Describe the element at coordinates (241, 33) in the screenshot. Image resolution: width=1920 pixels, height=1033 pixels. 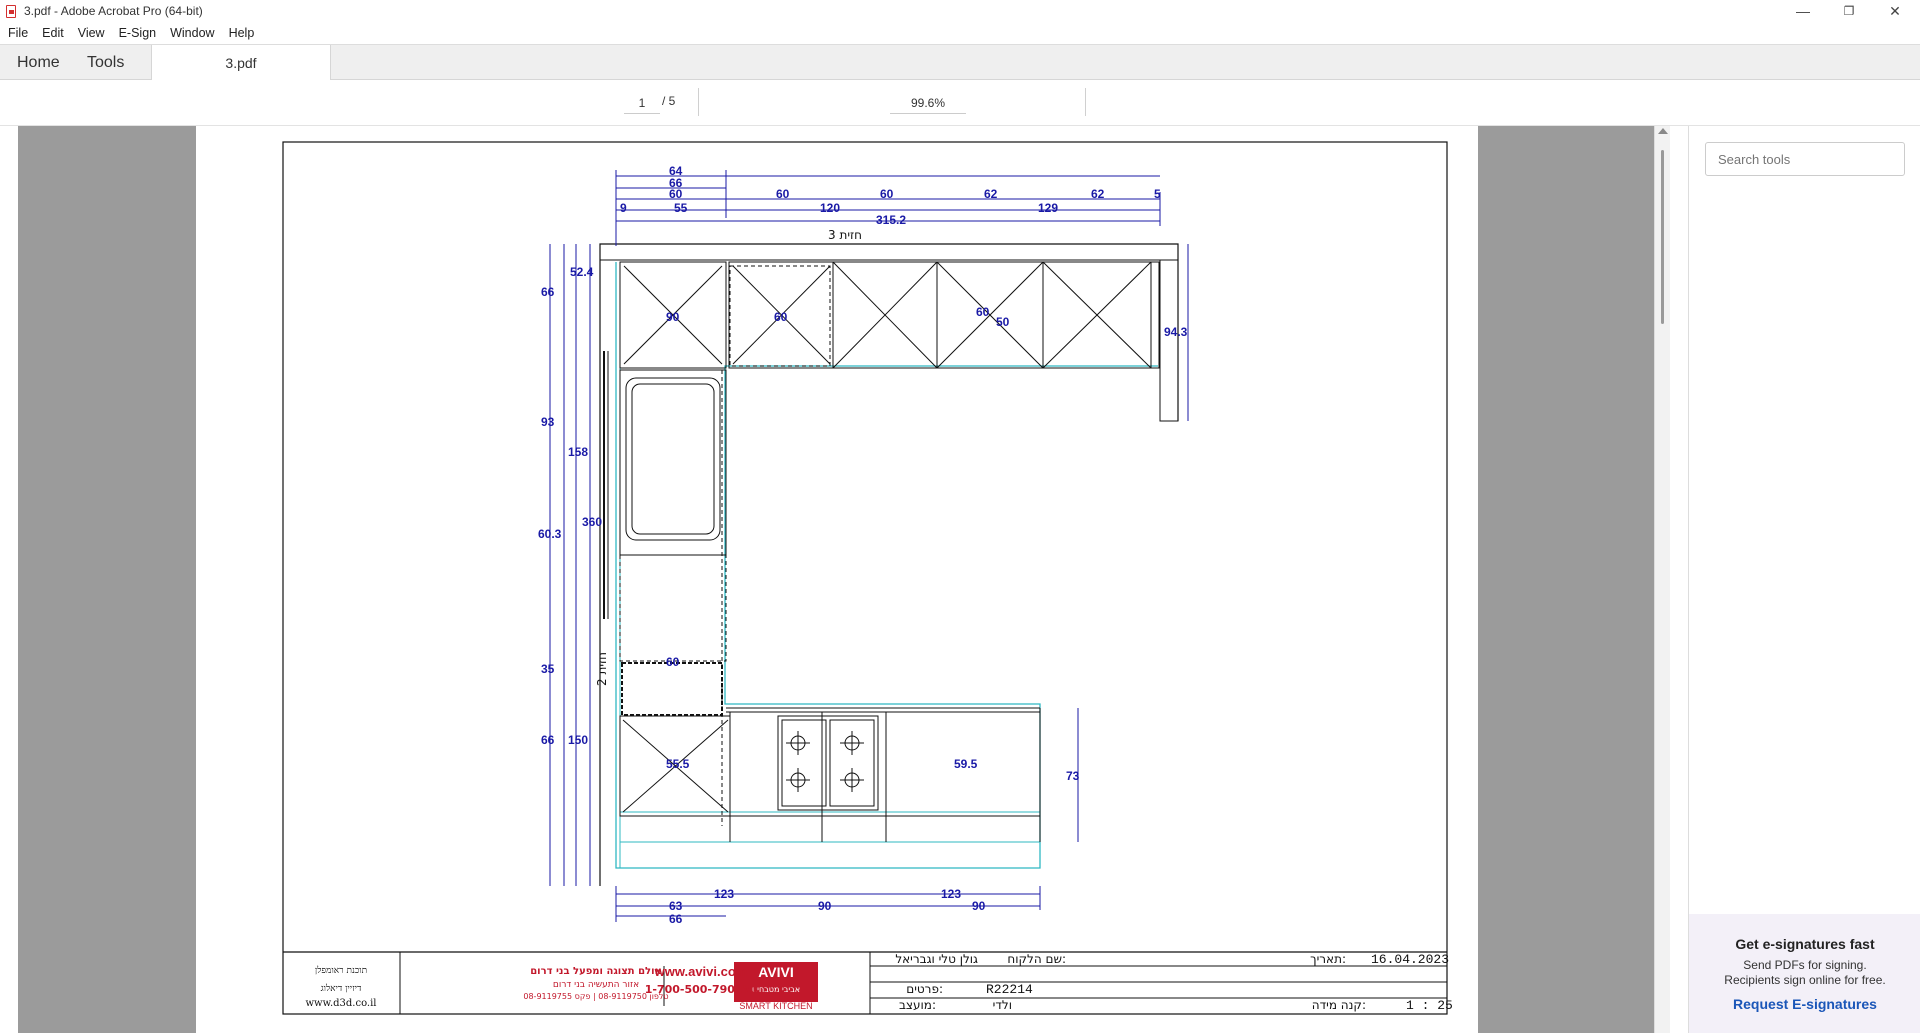
I see `menu-help: Help` at that location.